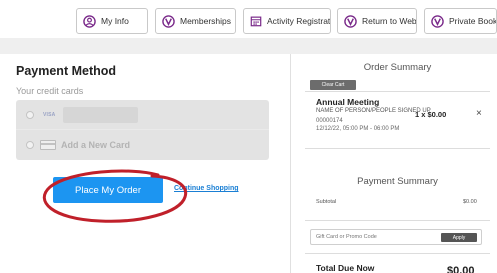  What do you see at coordinates (299, 21) in the screenshot?
I see `nav-label: Activity Registration` at bounding box center [299, 21].